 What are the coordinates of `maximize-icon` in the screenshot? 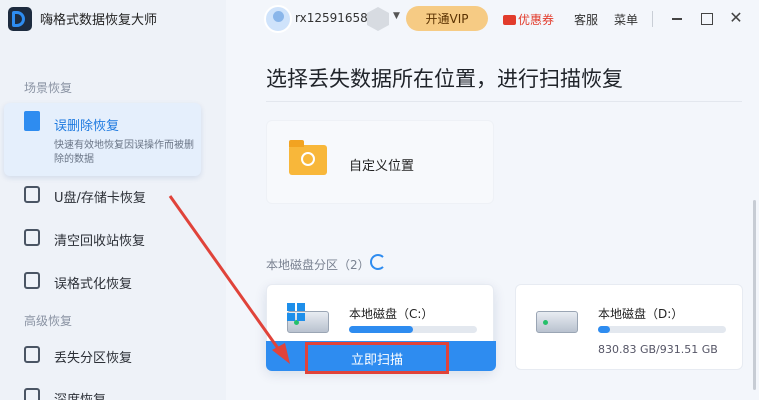 It's located at (706, 18).